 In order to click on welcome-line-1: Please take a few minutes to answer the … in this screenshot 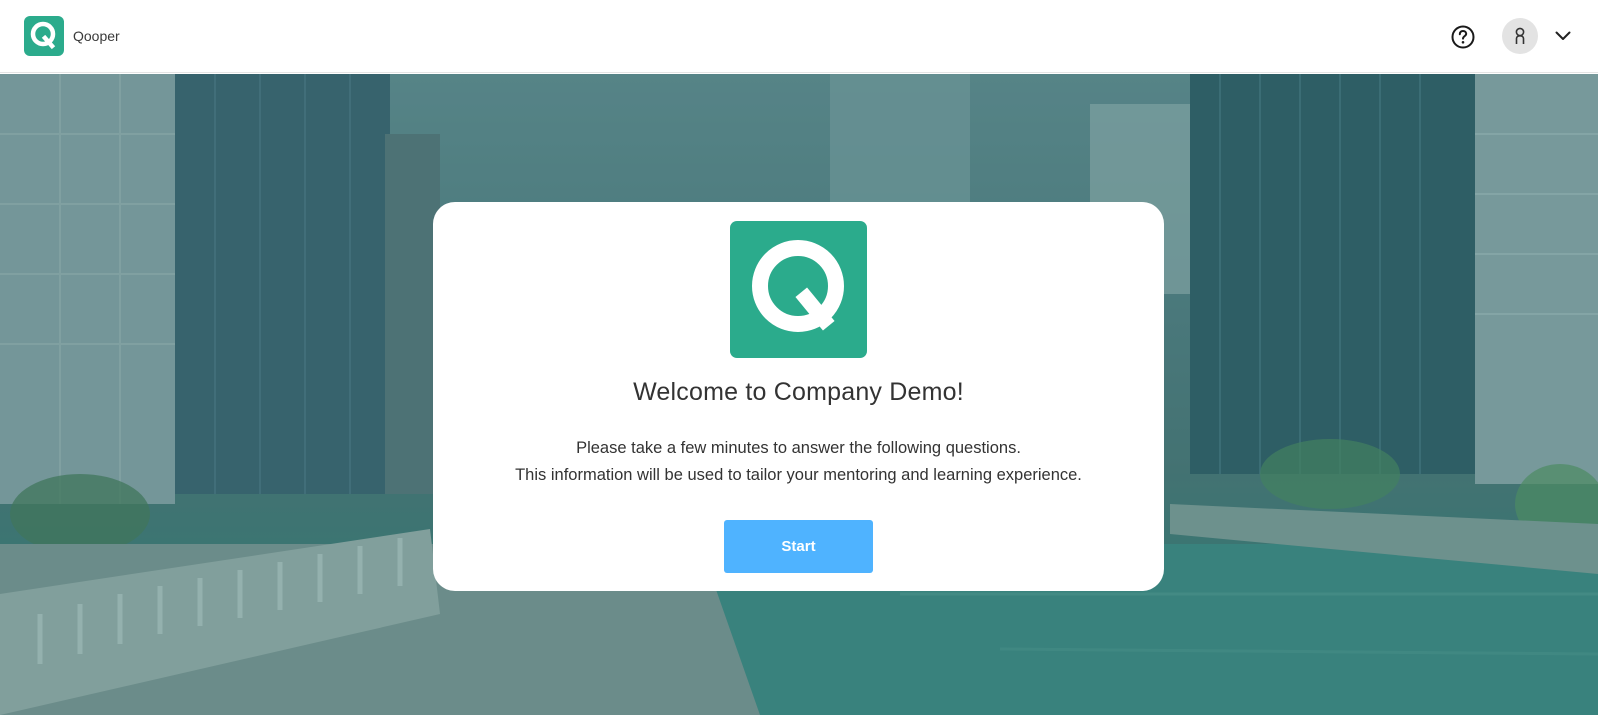, I will do `click(798, 448)`.